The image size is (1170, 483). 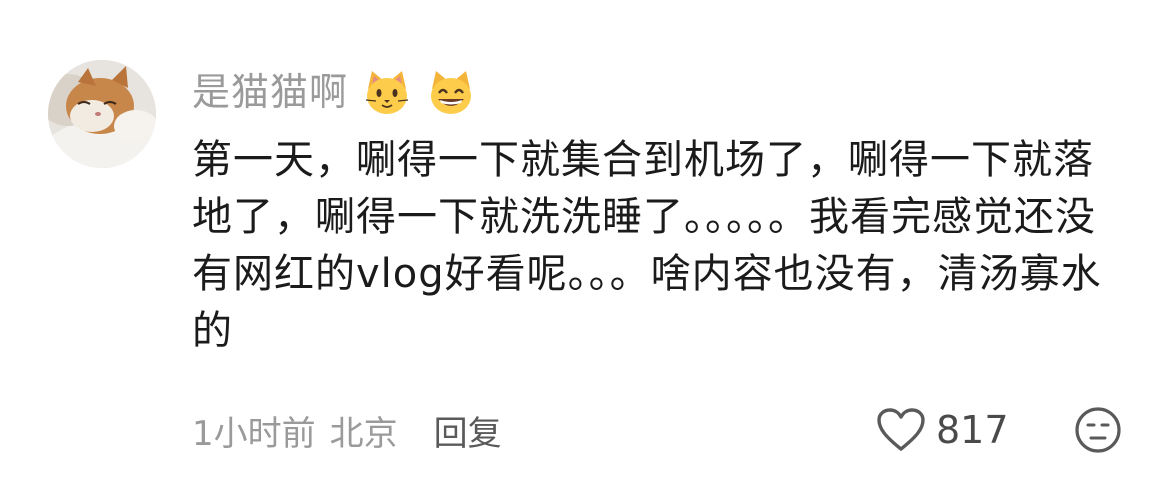 I want to click on heart-outline-icon, so click(x=901, y=430).